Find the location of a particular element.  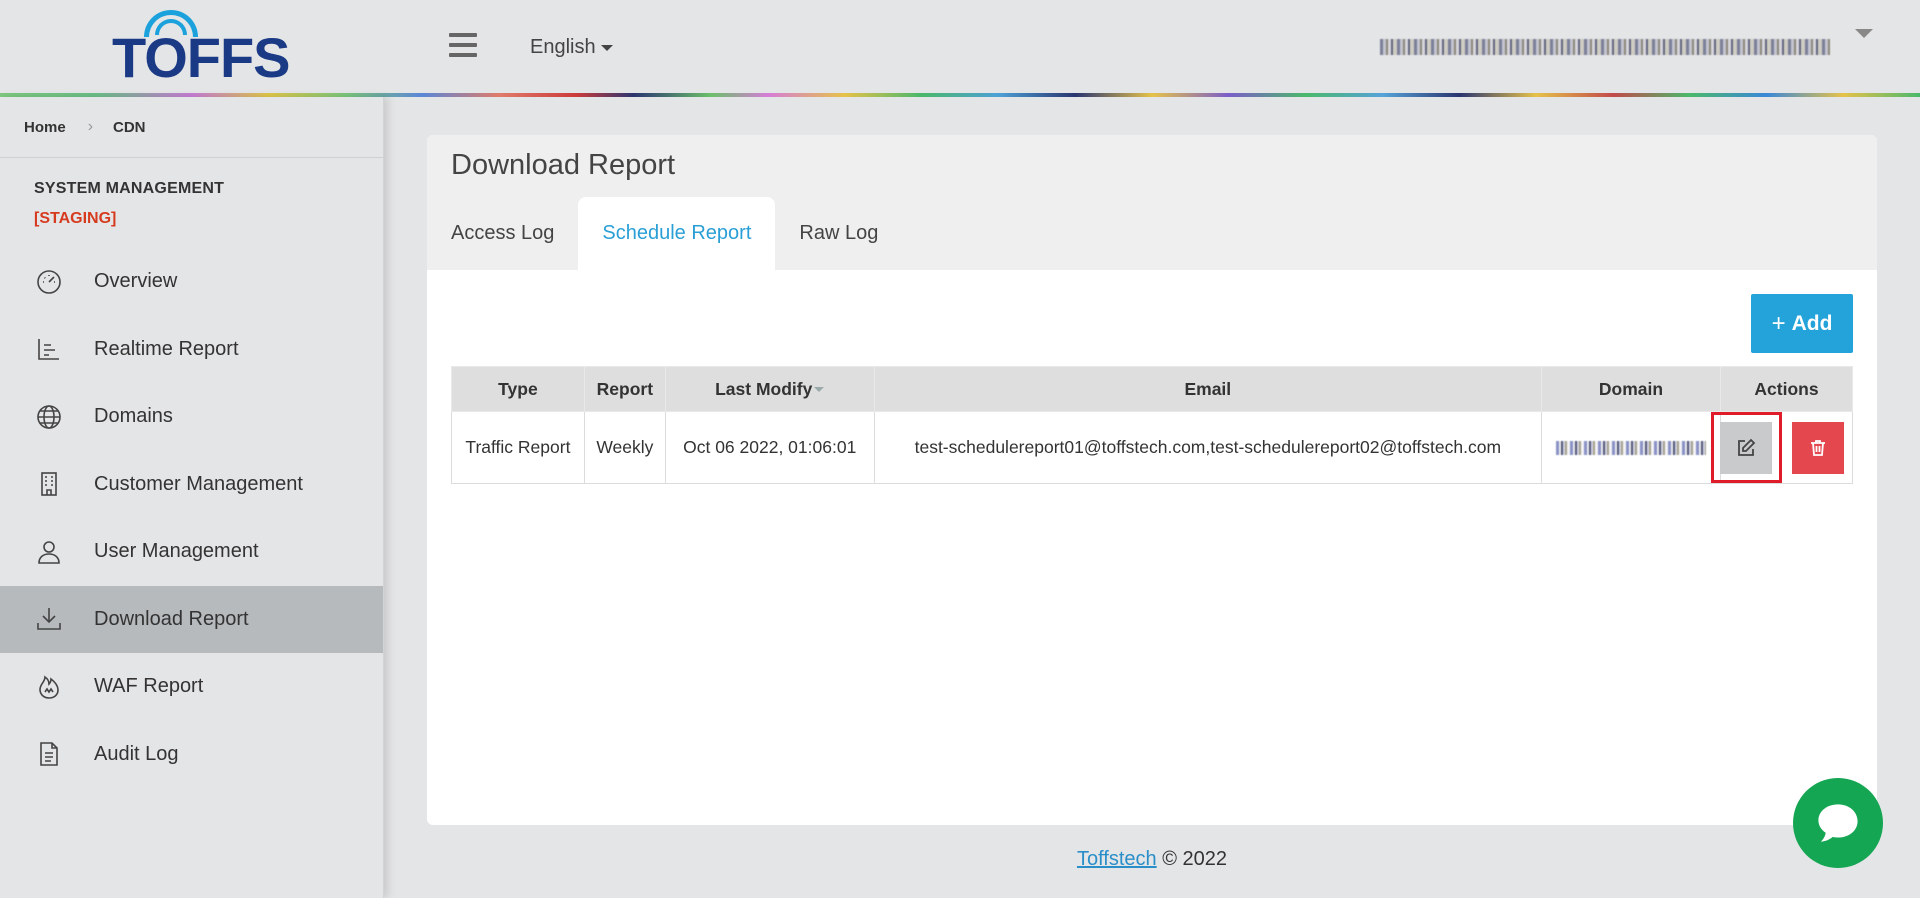

column-header-domain: Domain is located at coordinates (1631, 389).